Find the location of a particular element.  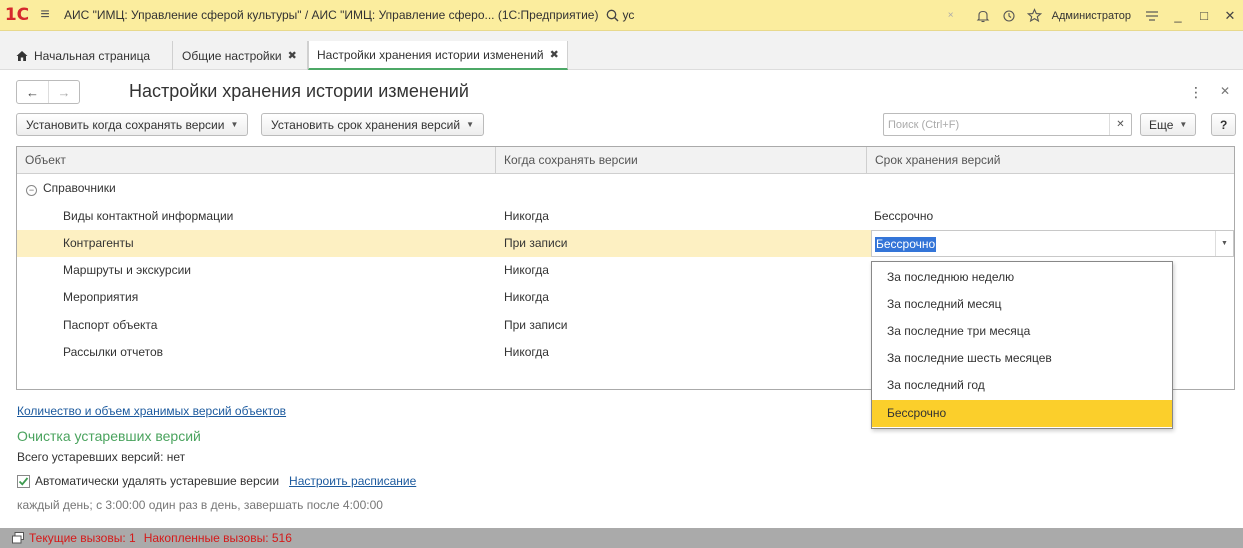

cell-object: Контрагенты is located at coordinates (98, 243).